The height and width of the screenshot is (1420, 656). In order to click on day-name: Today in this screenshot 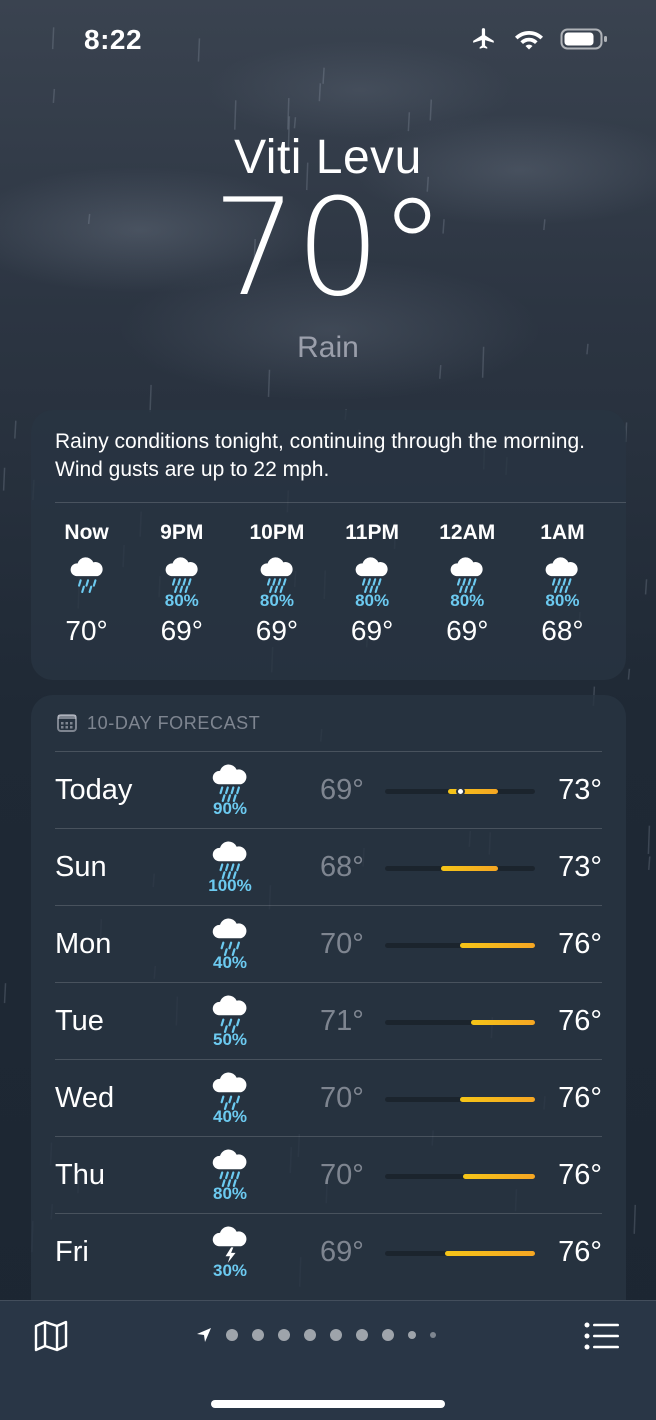, I will do `click(94, 790)`.